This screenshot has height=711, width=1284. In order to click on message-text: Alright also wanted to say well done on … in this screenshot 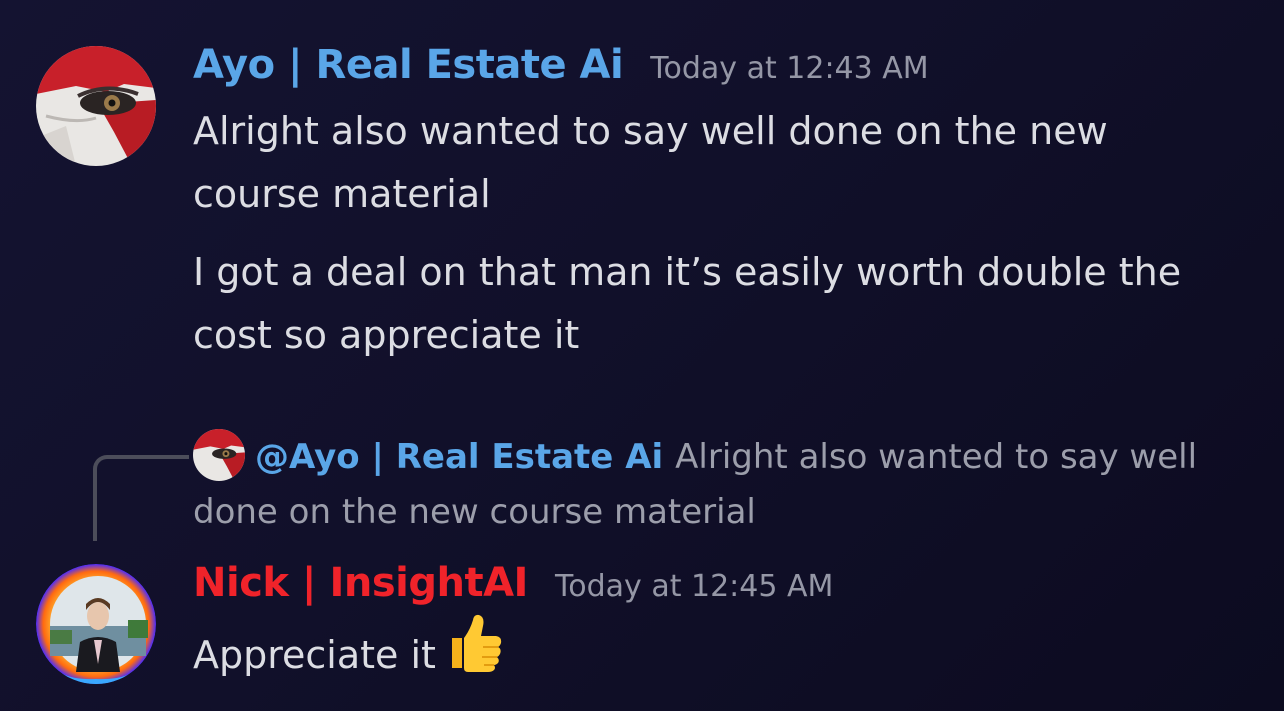, I will do `click(650, 162)`.